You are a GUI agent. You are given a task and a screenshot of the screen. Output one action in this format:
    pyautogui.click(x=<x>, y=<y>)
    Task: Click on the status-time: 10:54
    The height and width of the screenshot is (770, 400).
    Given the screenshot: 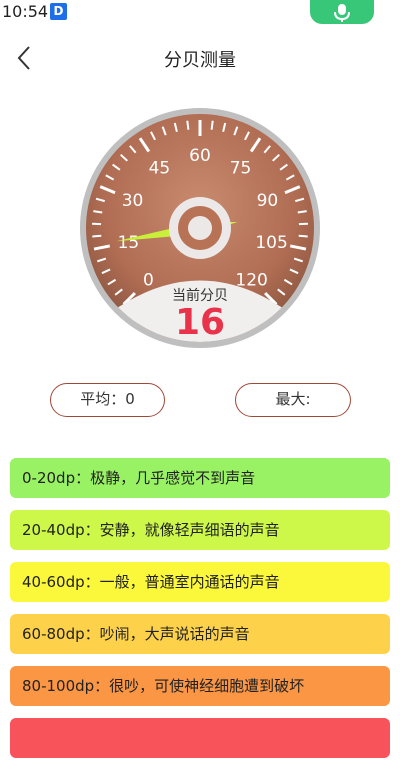 What is the action you would take?
    pyautogui.click(x=25, y=11)
    